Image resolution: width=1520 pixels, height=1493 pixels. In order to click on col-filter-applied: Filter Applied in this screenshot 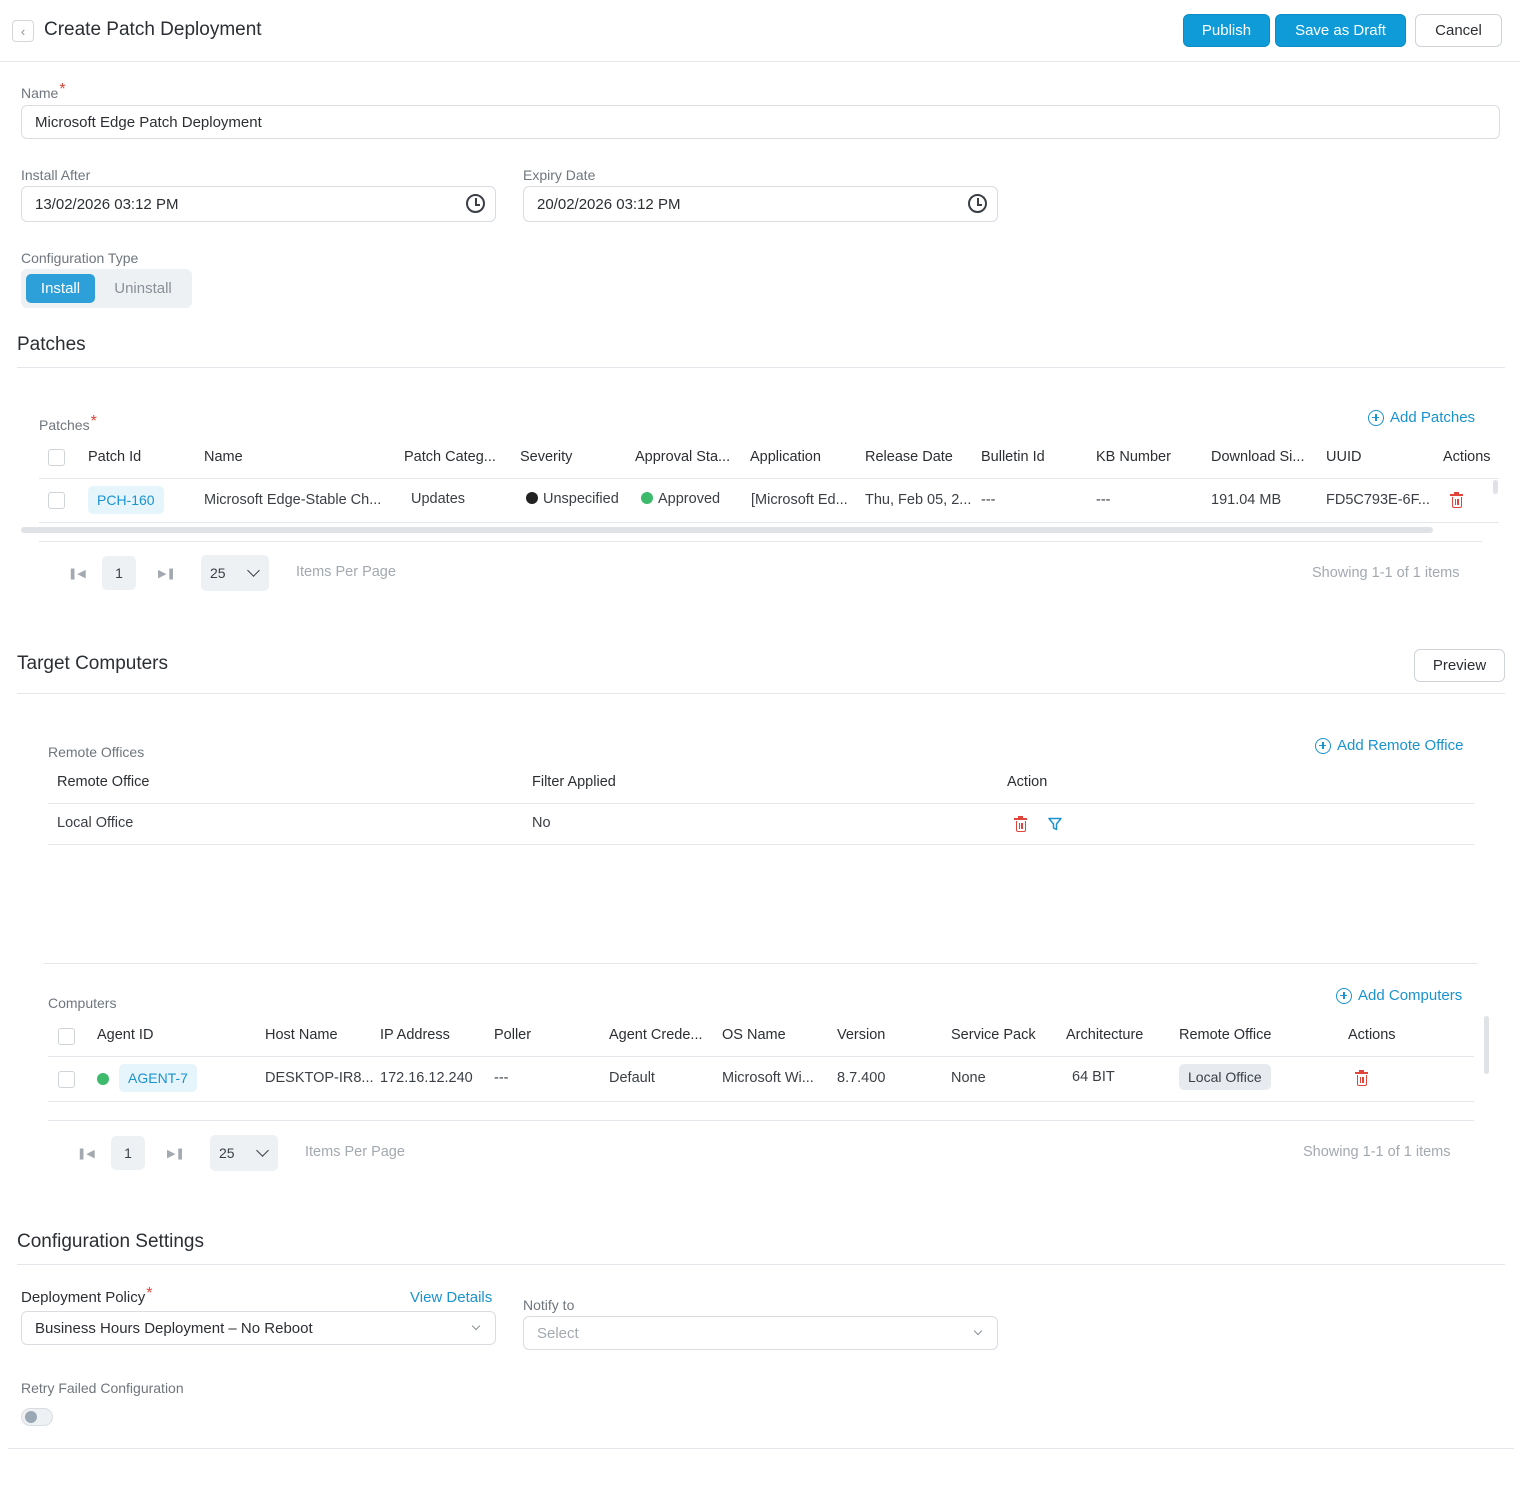, I will do `click(574, 782)`.